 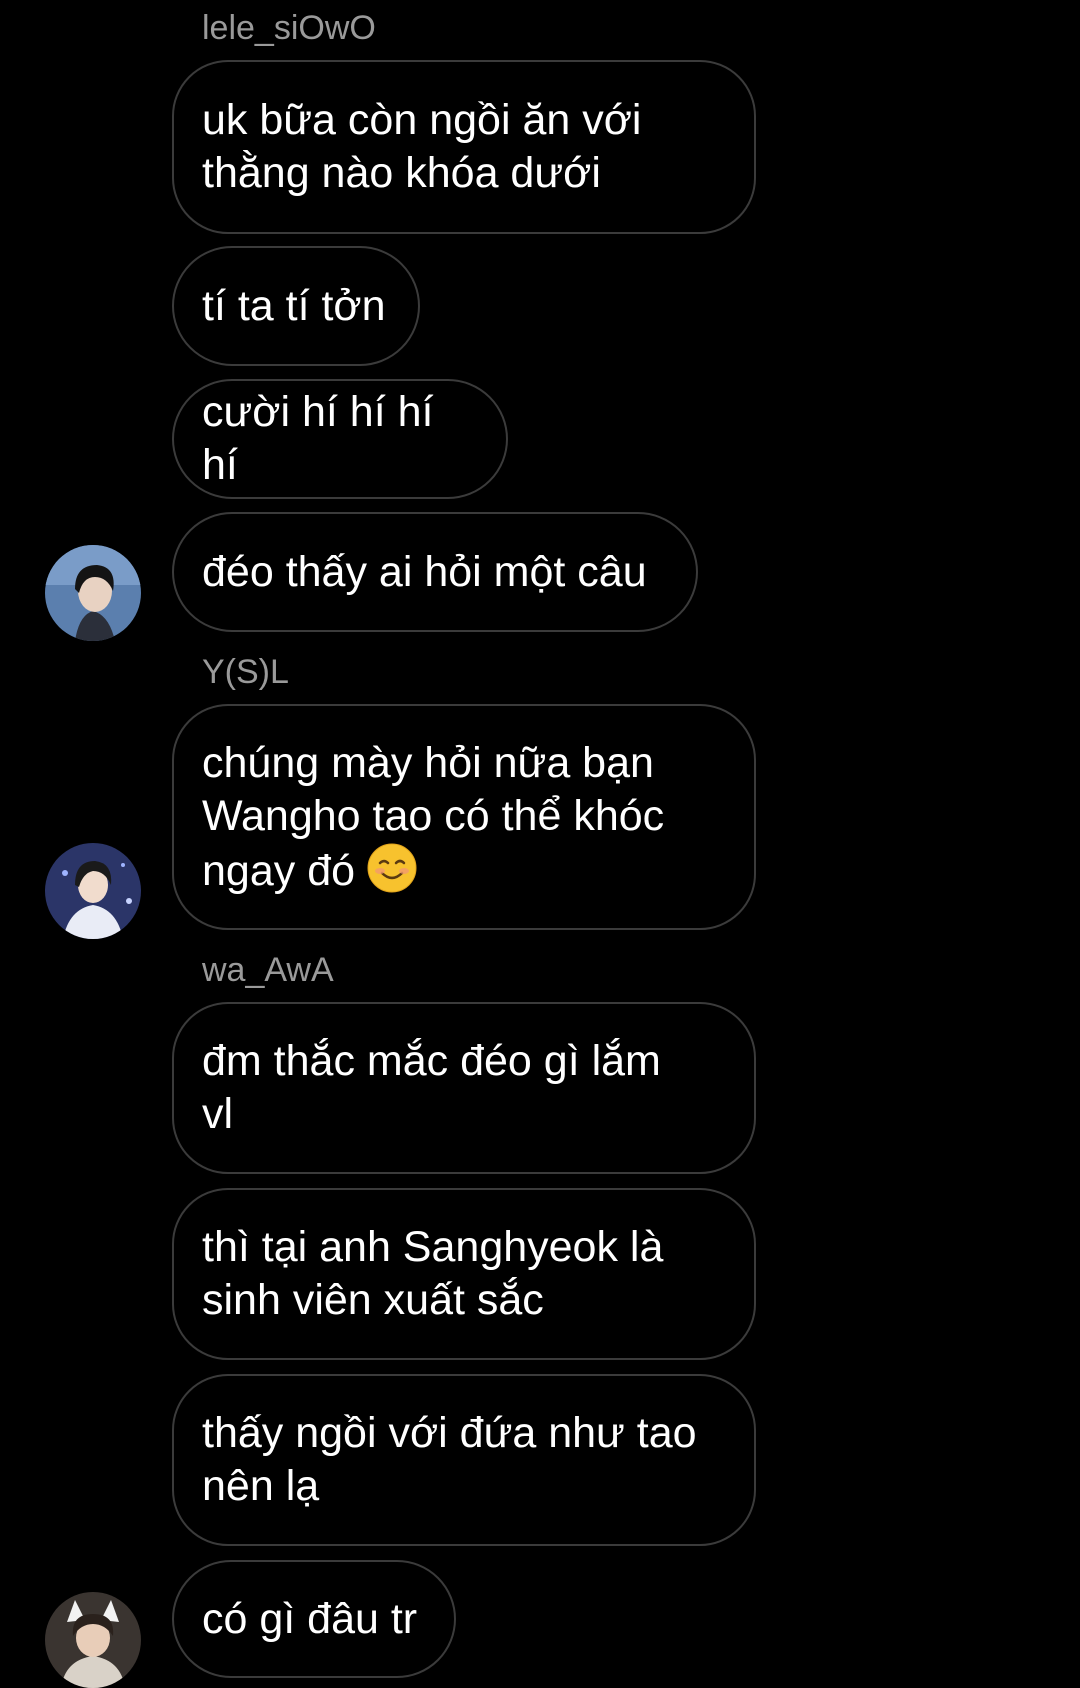 I want to click on message-text: đm thắc mắc đéo gì lắm vl, so click(x=431, y=1087).